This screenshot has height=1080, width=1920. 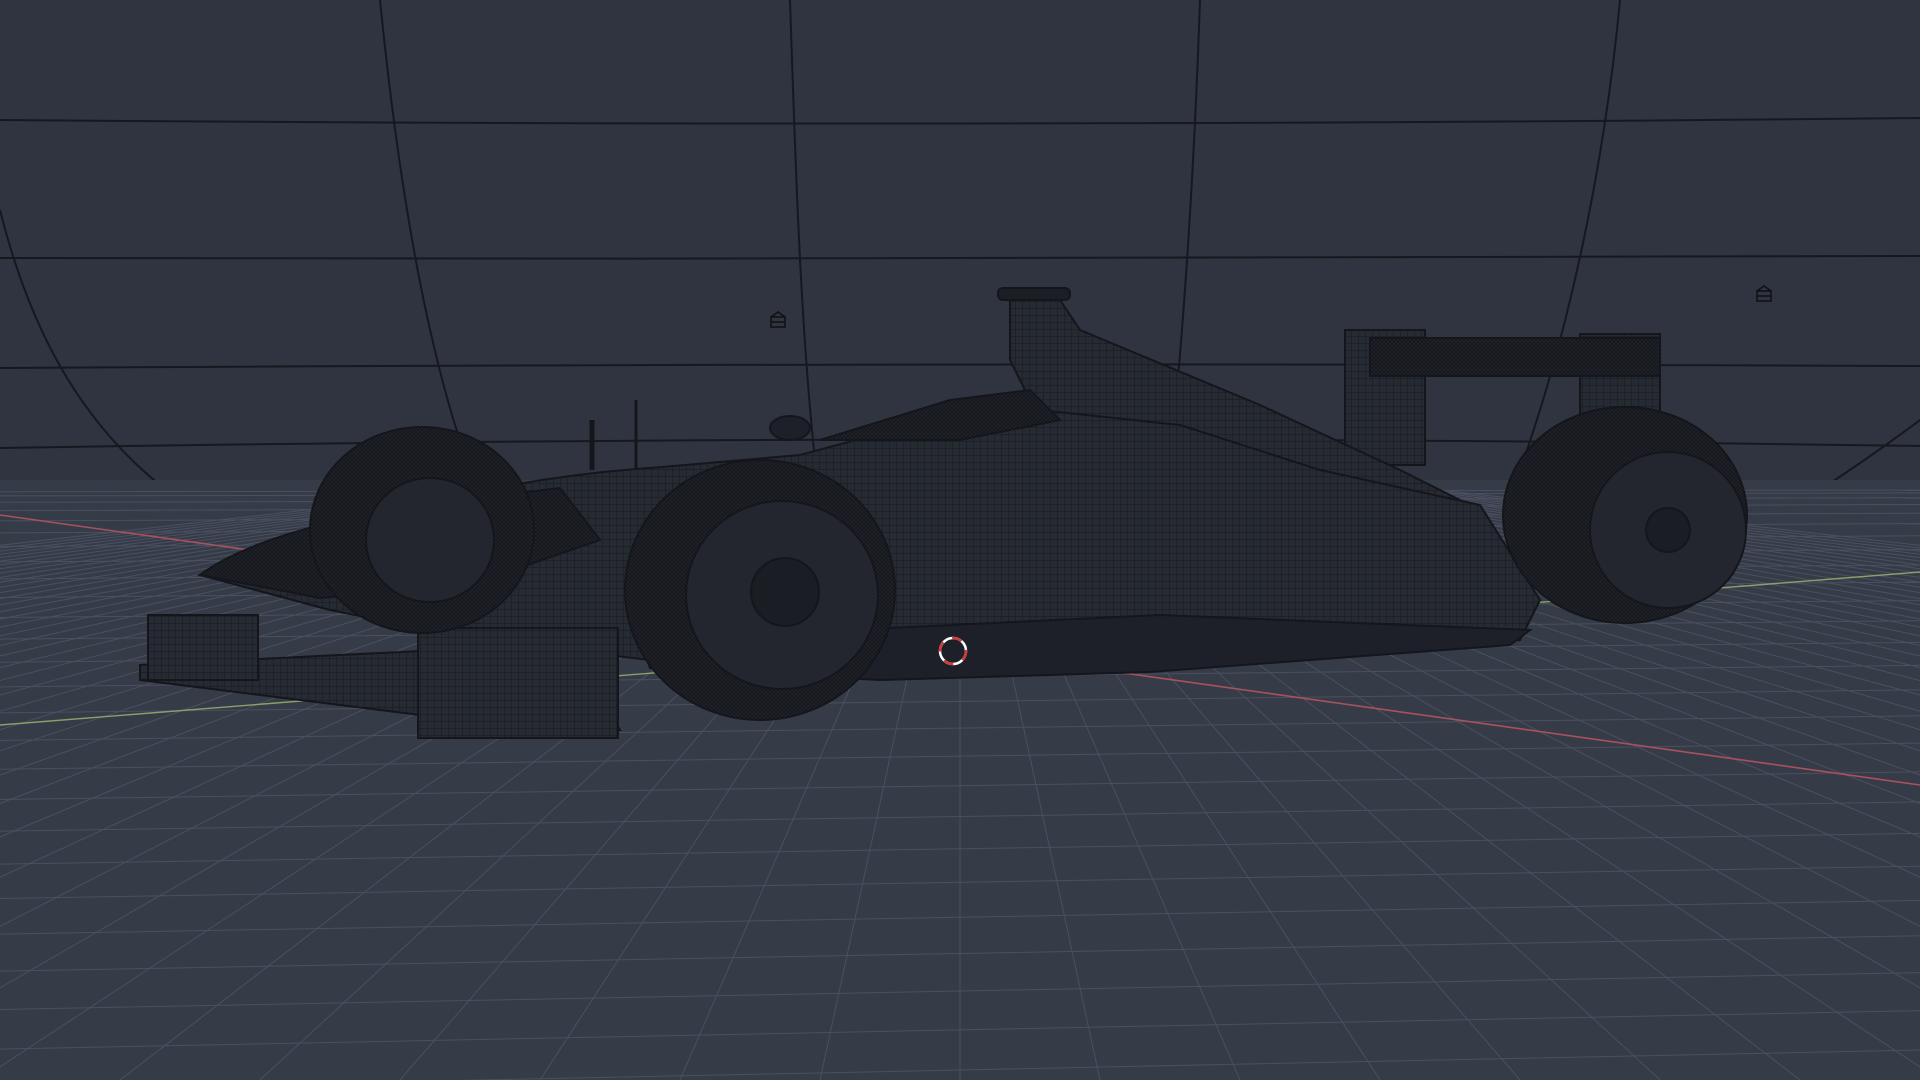 What do you see at coordinates (760, 590) in the screenshot?
I see `front-right-wheel` at bounding box center [760, 590].